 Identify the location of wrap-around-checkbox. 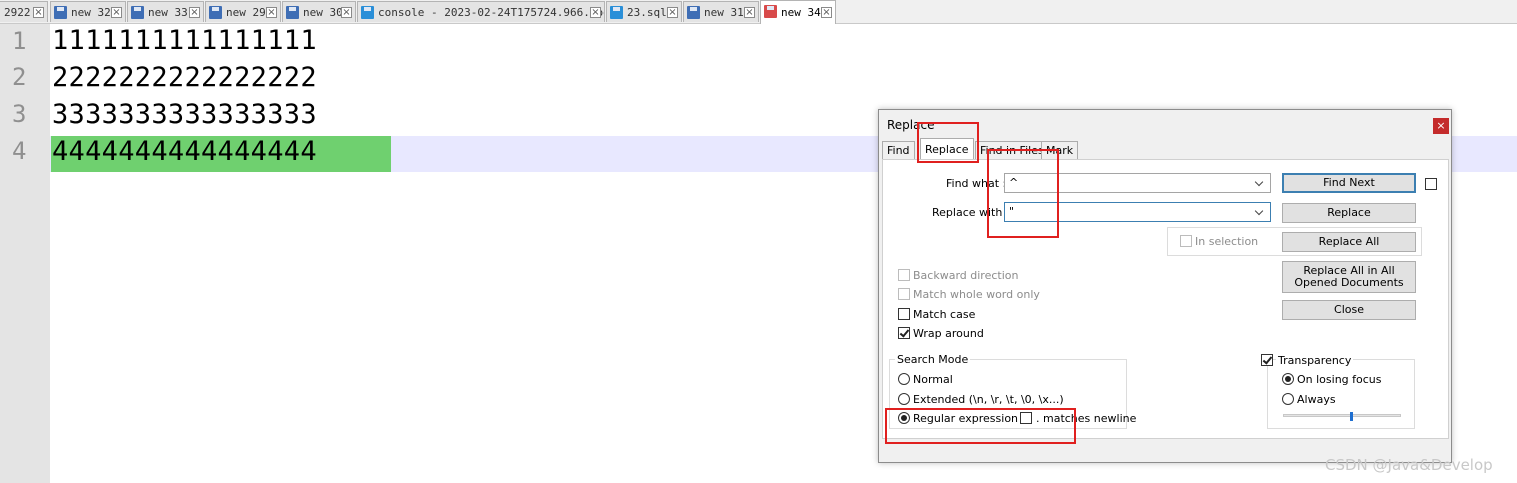
(904, 333).